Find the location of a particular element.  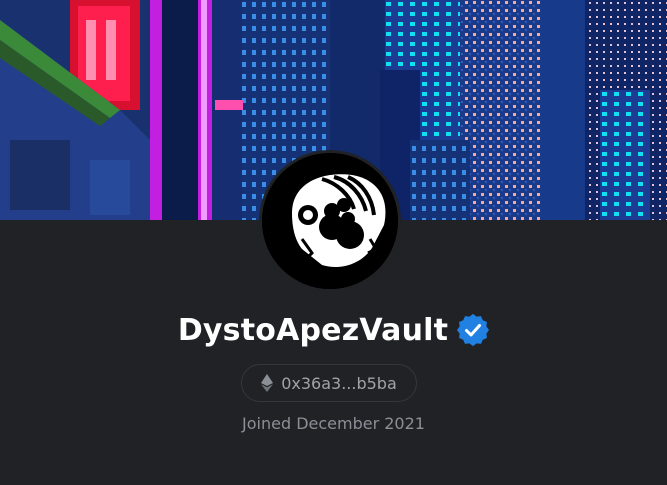

avatar-image is located at coordinates (330, 221).